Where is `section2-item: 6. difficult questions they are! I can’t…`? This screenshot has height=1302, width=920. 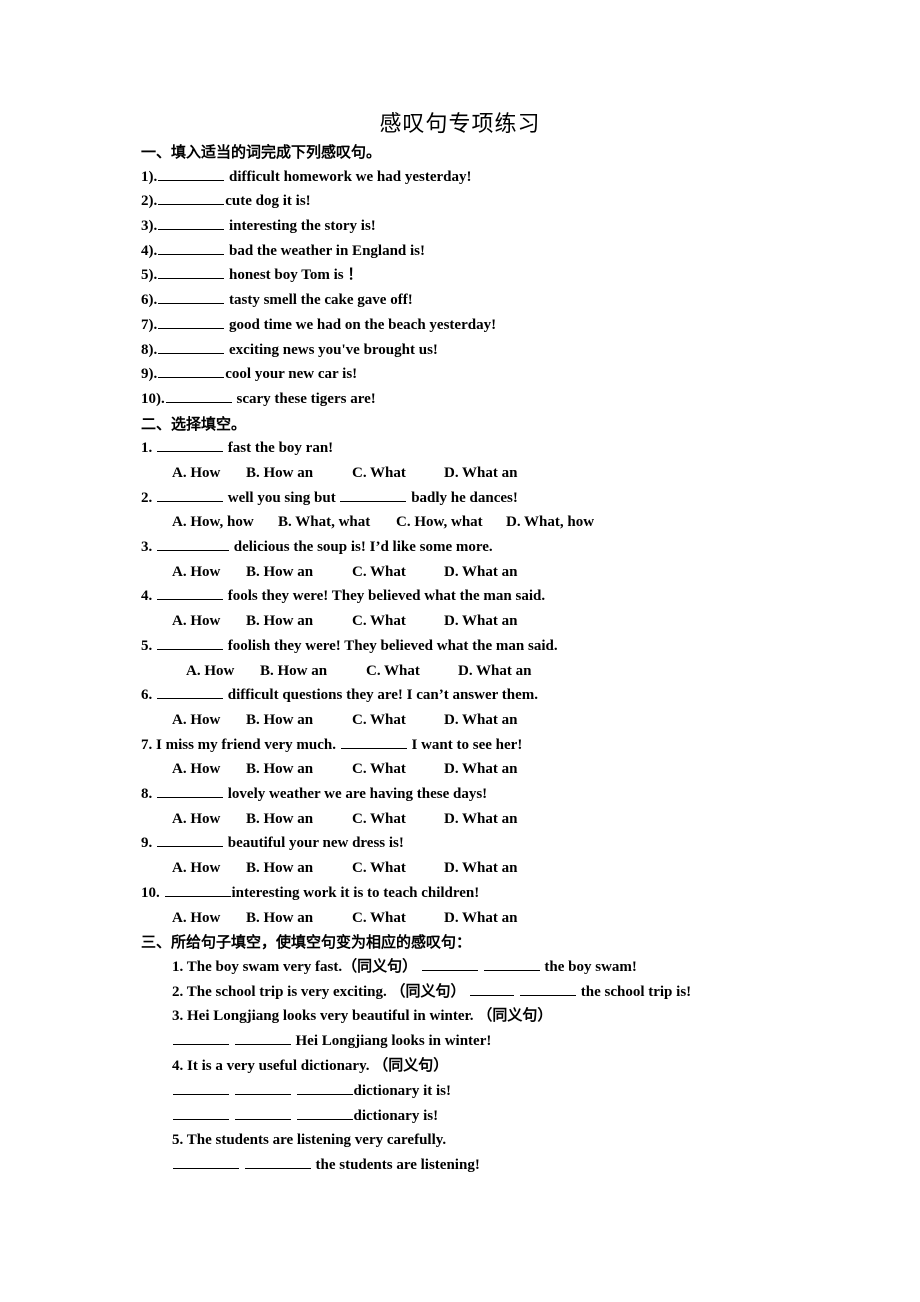
section2-item: 6. difficult questions they are! I can’t… is located at coordinates (511, 695).